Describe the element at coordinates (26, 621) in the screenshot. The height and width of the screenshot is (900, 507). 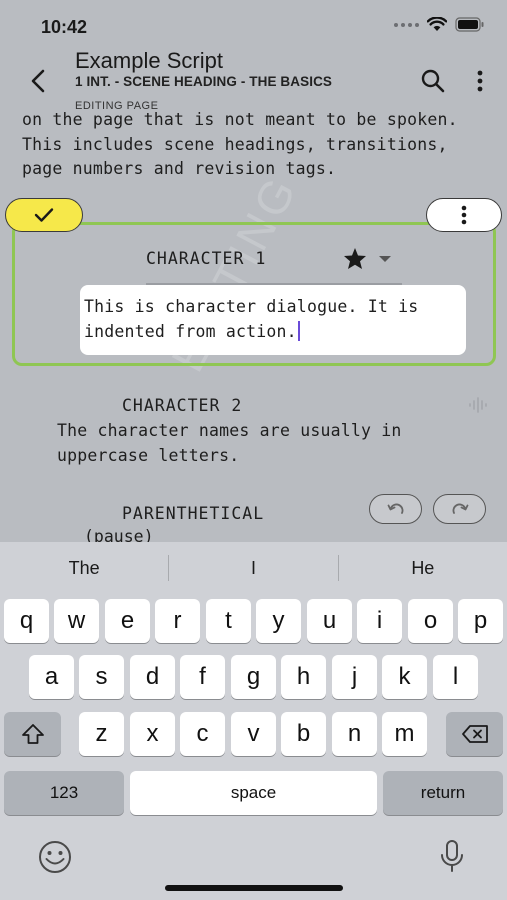
I see `key-q: q` at that location.